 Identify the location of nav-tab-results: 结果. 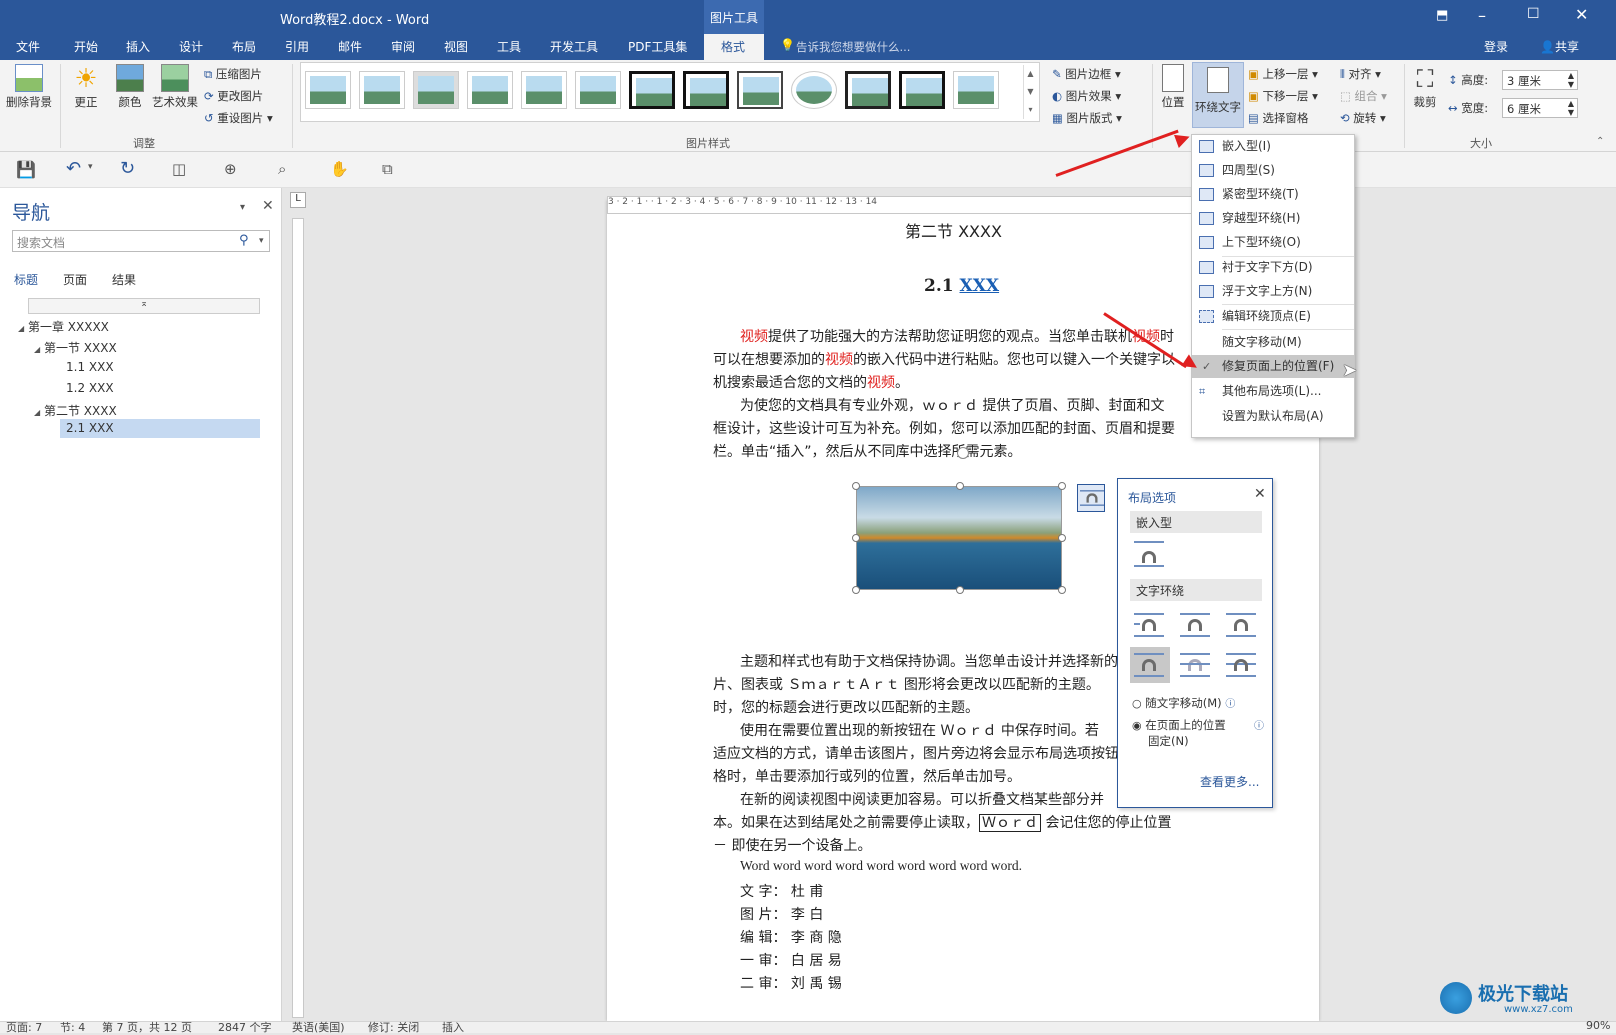
(124, 279).